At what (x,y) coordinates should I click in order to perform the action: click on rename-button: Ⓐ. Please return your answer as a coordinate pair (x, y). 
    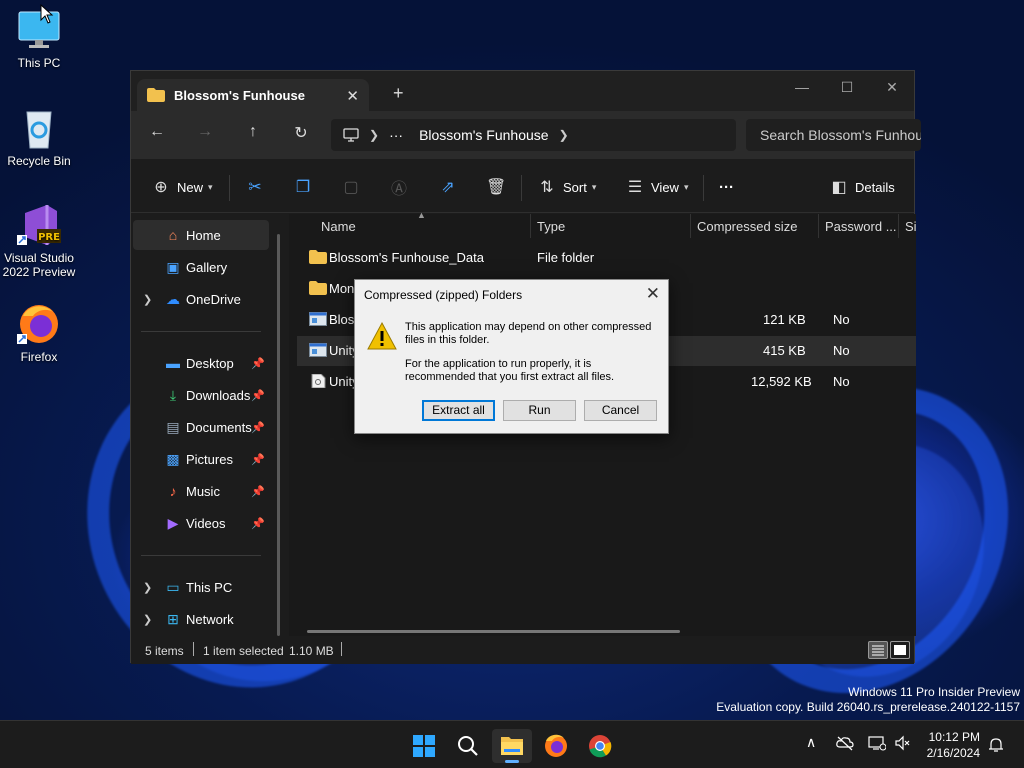
    Looking at the image, I should click on (399, 187).